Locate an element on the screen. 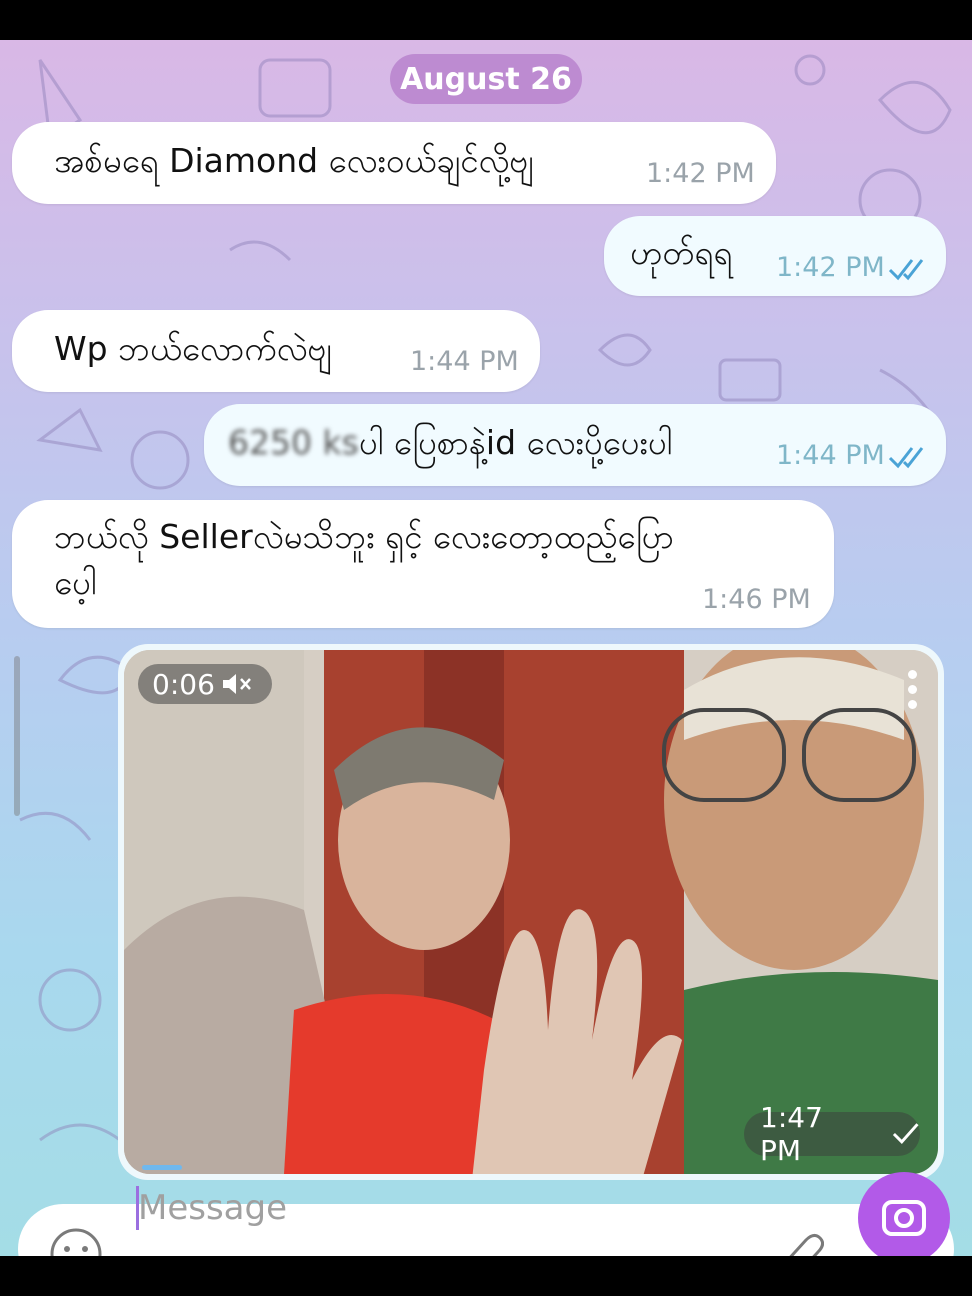 The width and height of the screenshot is (972, 1296). video-progress-bar is located at coordinates (162, 1167).